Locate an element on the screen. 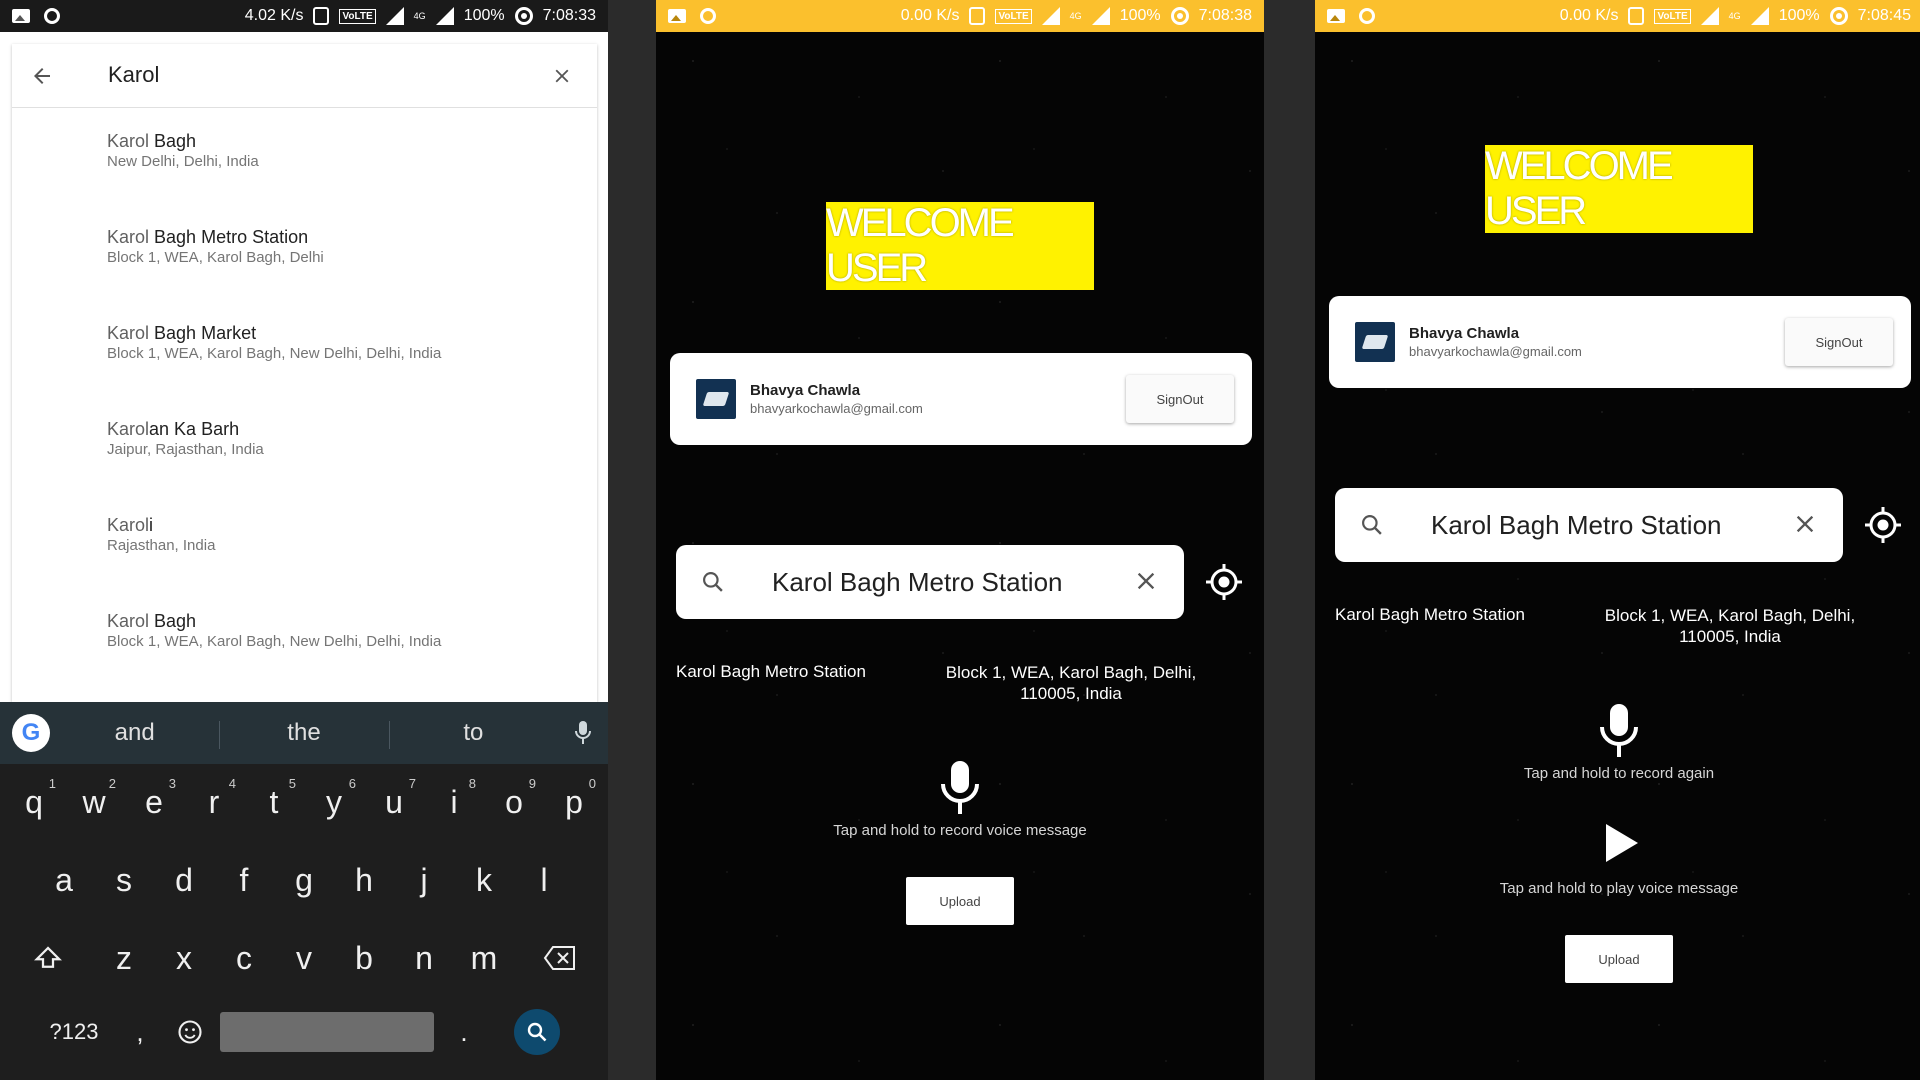 The width and height of the screenshot is (1920, 1080). space-key is located at coordinates (327, 1032).